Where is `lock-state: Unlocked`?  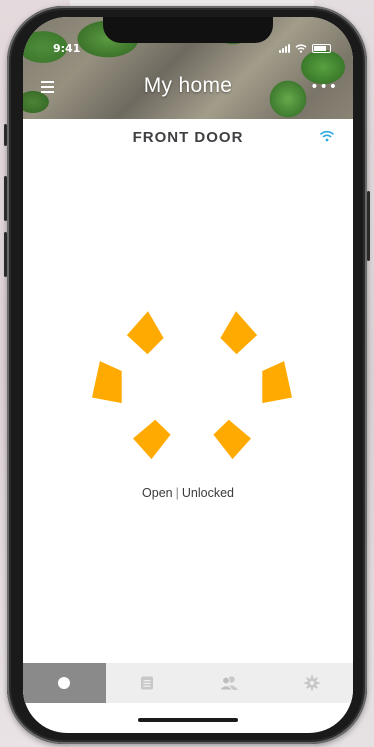
lock-state: Unlocked is located at coordinates (207, 493).